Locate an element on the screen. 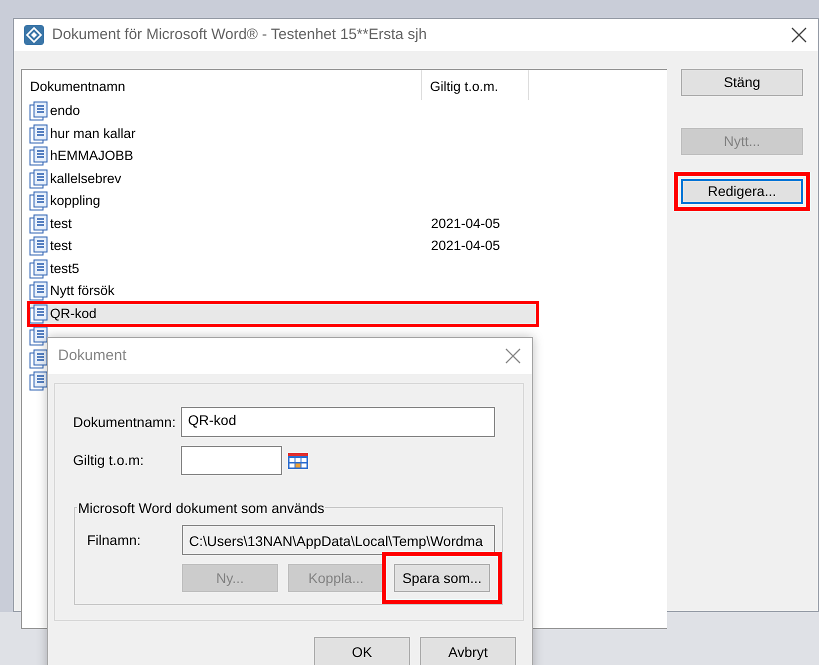  field-label: Filnamn: is located at coordinates (114, 540).